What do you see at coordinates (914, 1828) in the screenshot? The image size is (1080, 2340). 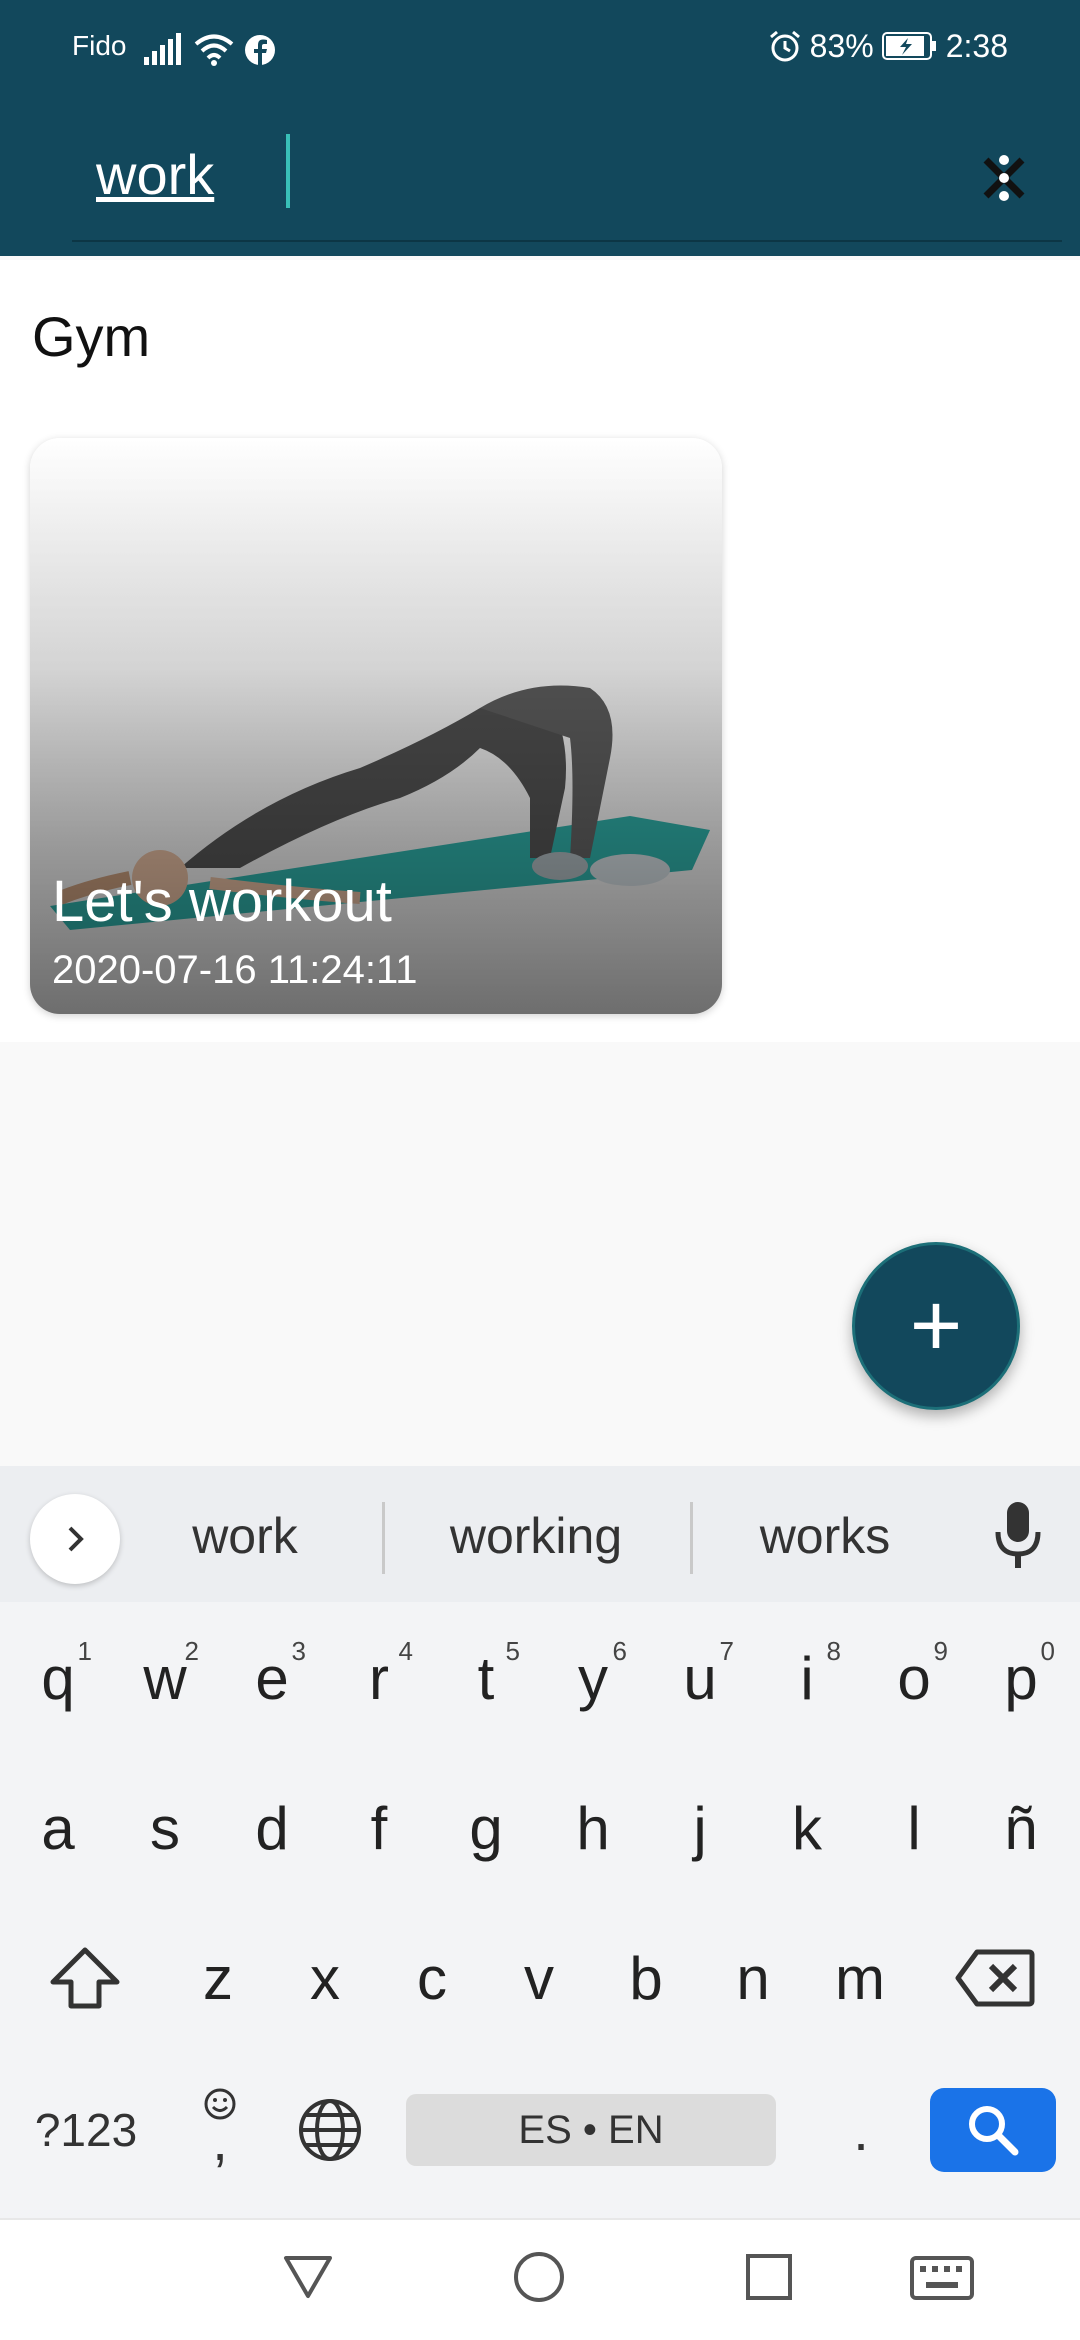 I see `key-l: l` at bounding box center [914, 1828].